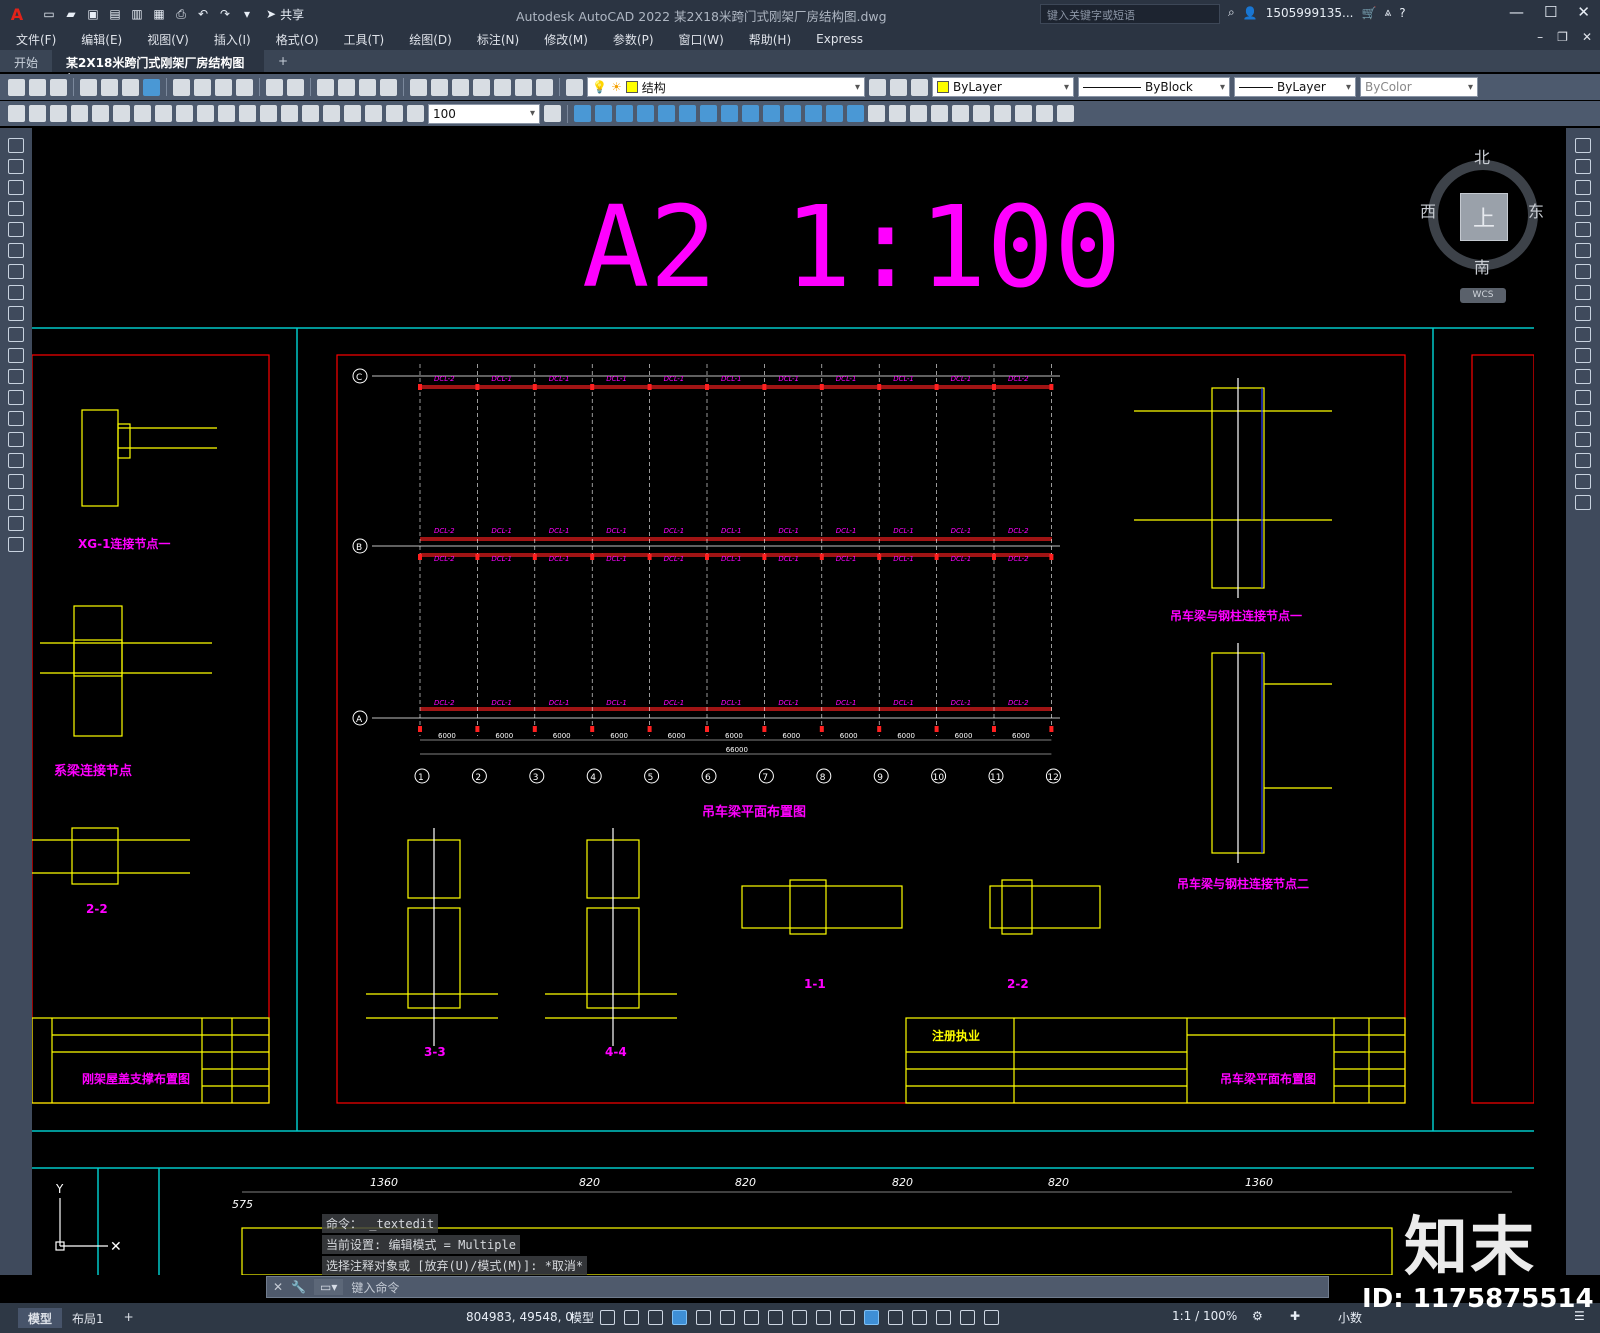 This screenshot has height=1333, width=1600. I want to click on layer-dropdown: 💡 ☀ 结构 ▾, so click(726, 87).